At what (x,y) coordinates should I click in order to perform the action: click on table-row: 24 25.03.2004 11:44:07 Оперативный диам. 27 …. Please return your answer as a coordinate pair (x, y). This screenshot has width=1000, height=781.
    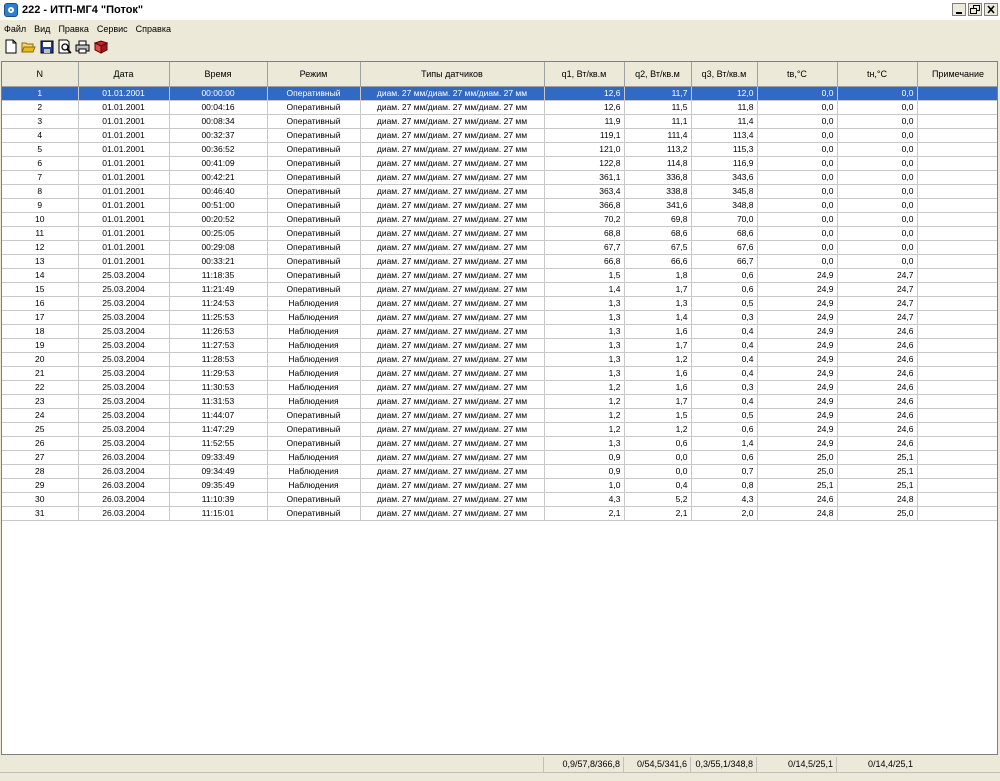
    Looking at the image, I should click on (499, 415).